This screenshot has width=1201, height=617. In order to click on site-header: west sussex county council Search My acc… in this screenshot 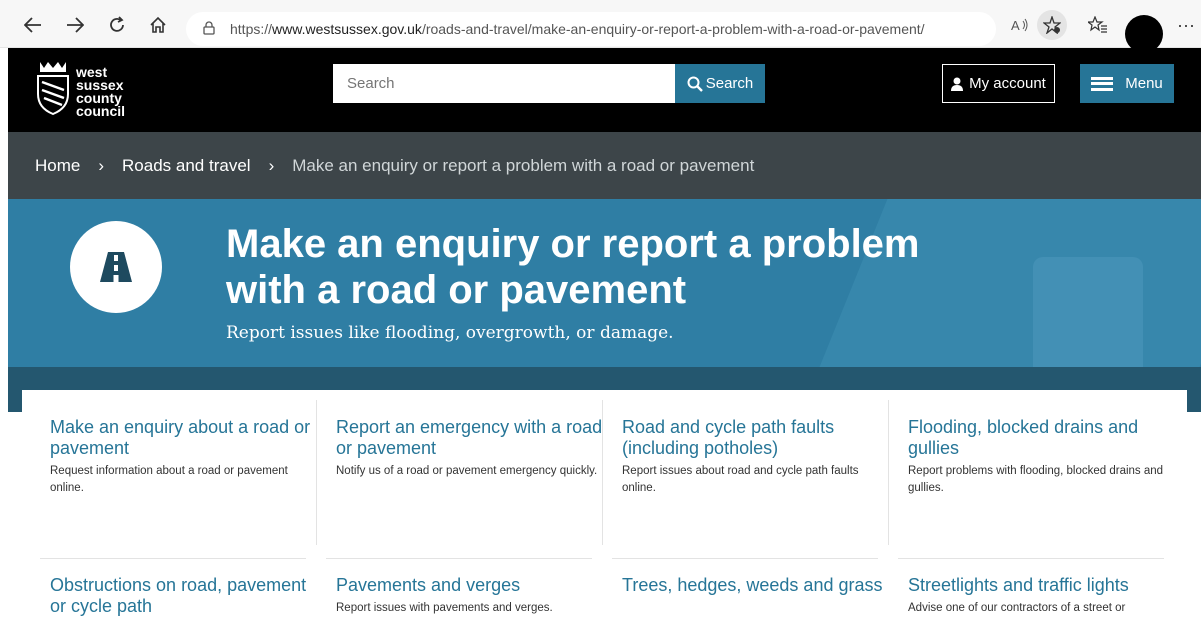, I will do `click(604, 90)`.